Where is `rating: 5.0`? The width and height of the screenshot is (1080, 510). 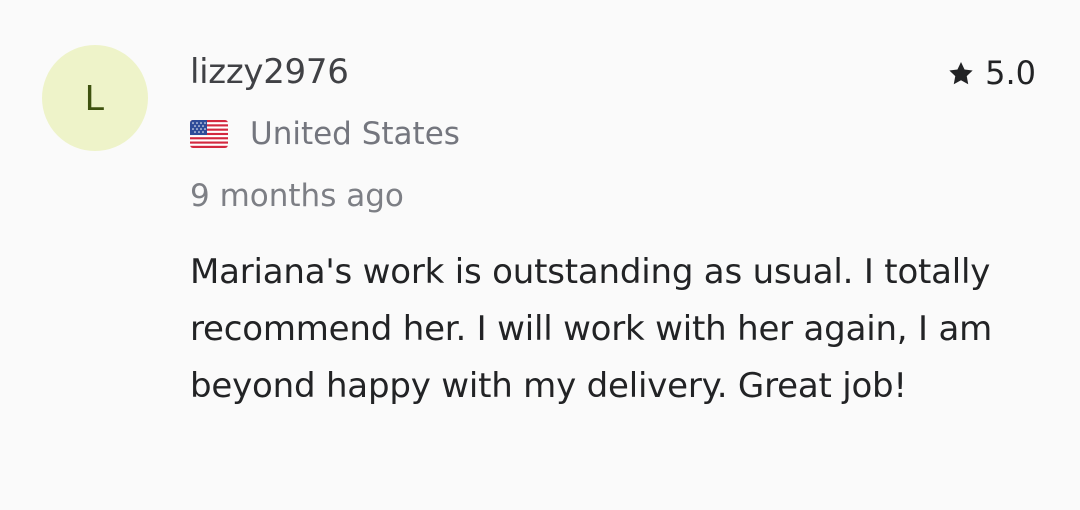 rating: 5.0 is located at coordinates (991, 73).